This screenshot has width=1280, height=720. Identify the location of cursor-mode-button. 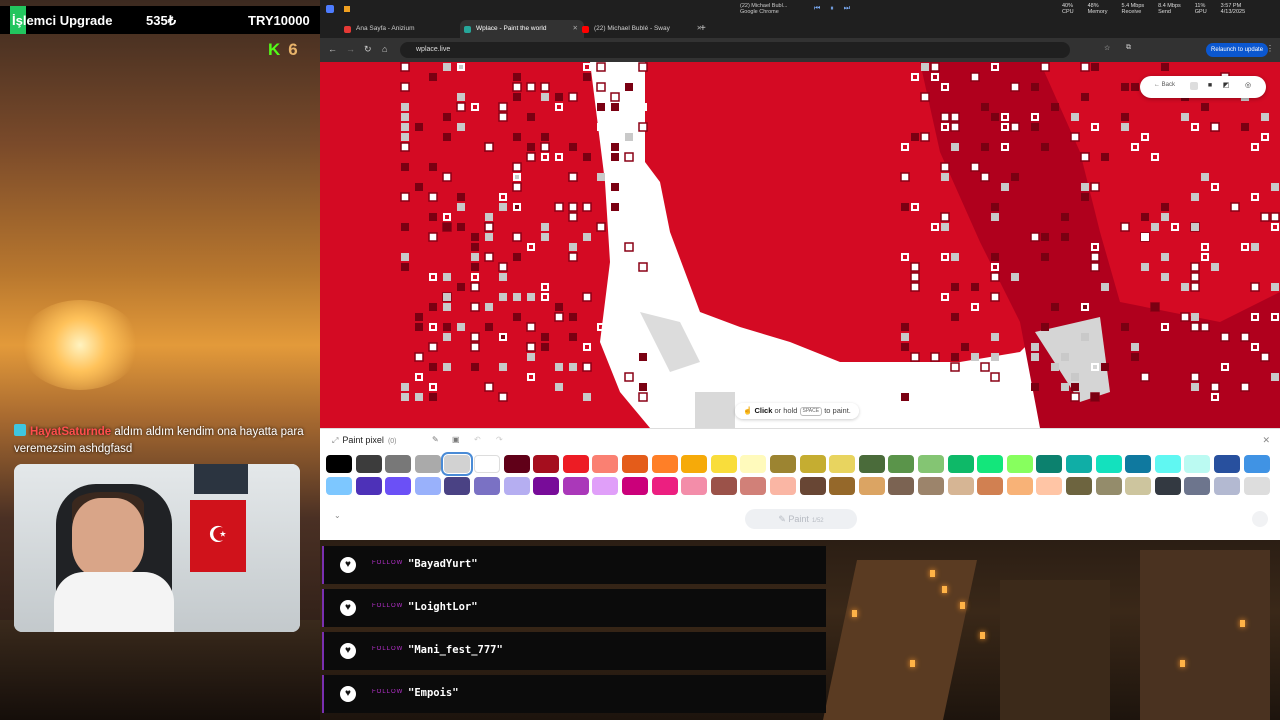
(1260, 519).